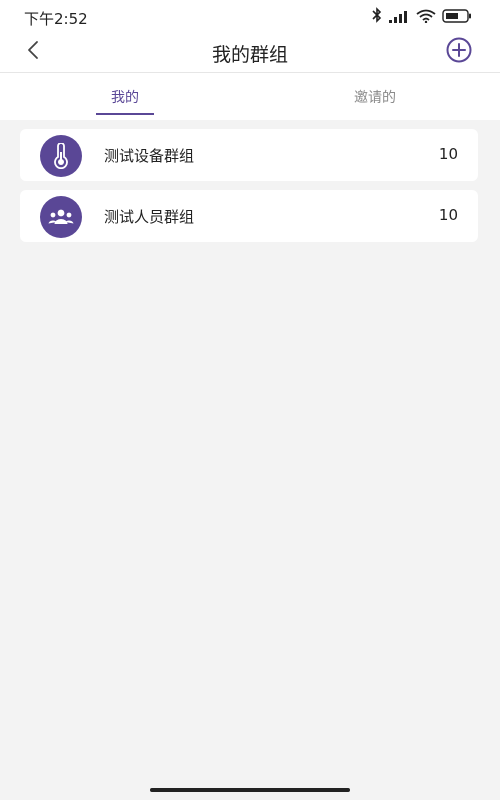 This screenshot has height=800, width=500. I want to click on add-group-button, so click(459, 50).